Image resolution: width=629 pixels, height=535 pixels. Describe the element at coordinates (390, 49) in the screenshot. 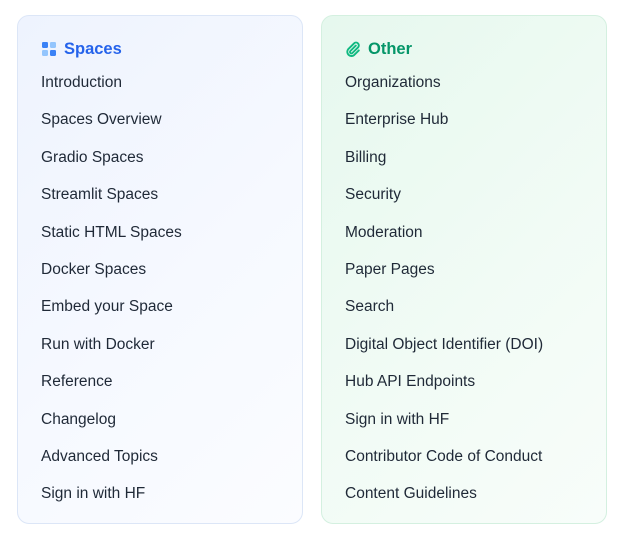

I see `other-card-title: Other` at that location.